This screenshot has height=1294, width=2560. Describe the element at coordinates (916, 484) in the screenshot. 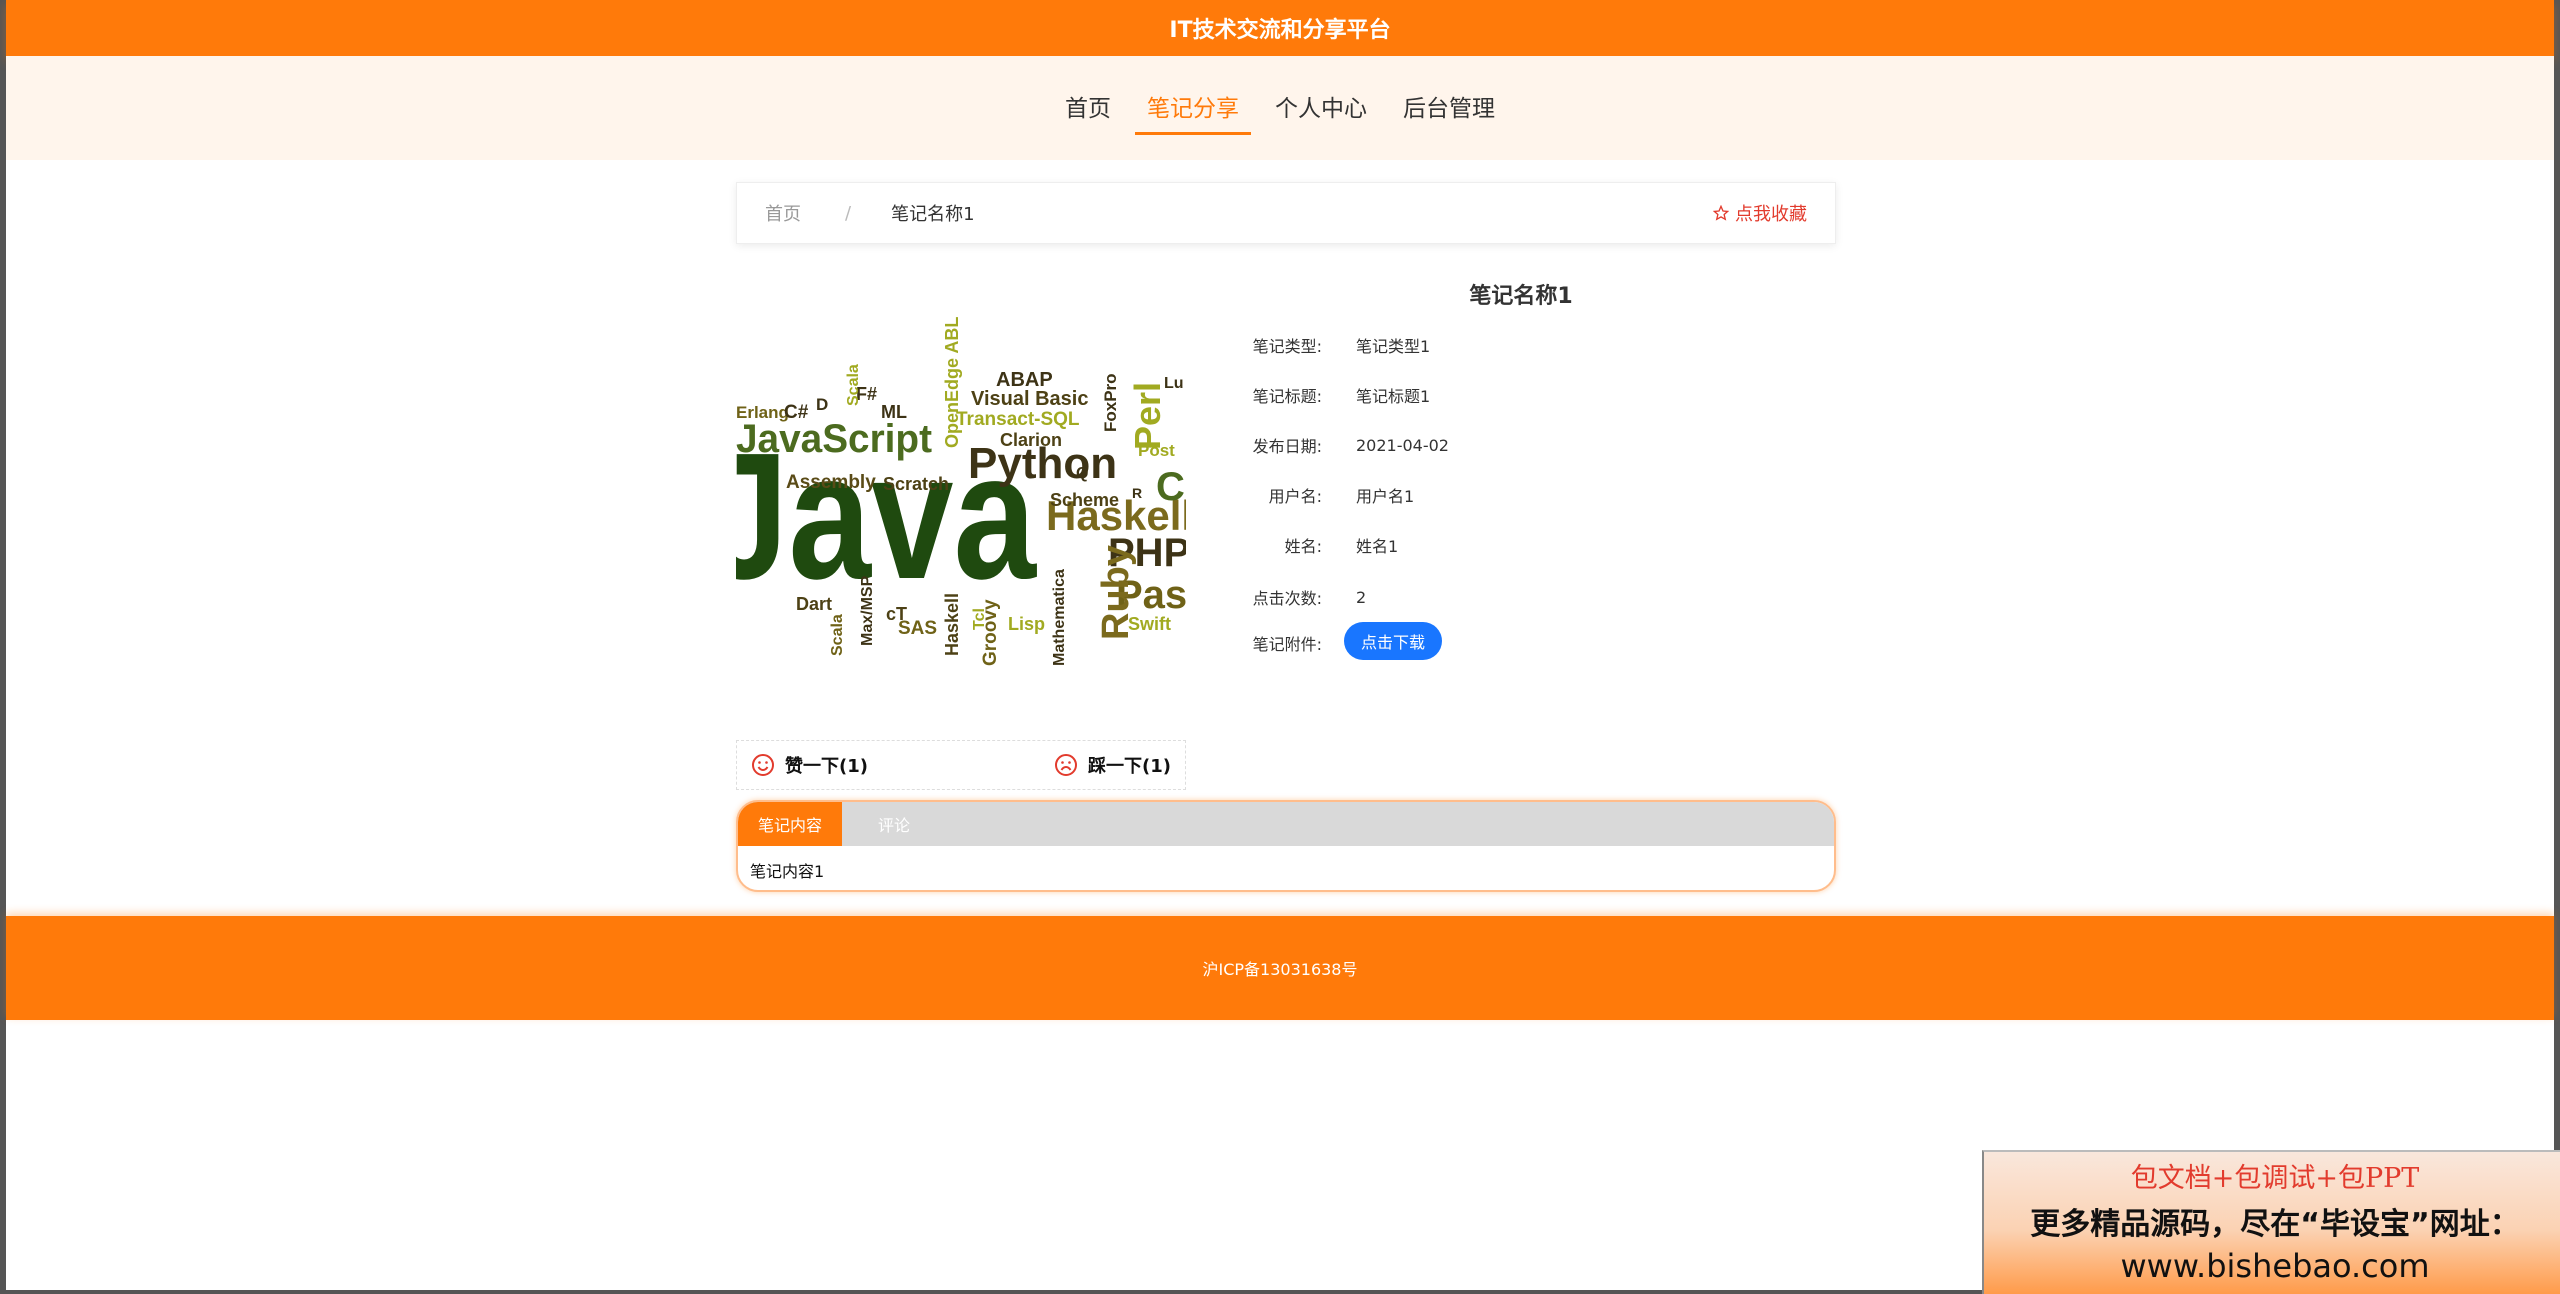

I see `svg-text: Scratch` at that location.